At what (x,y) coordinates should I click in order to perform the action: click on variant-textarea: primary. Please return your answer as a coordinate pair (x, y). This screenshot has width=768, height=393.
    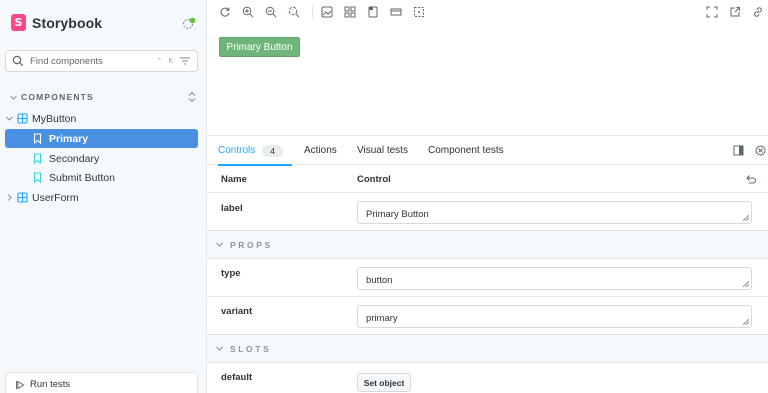
    Looking at the image, I should click on (554, 316).